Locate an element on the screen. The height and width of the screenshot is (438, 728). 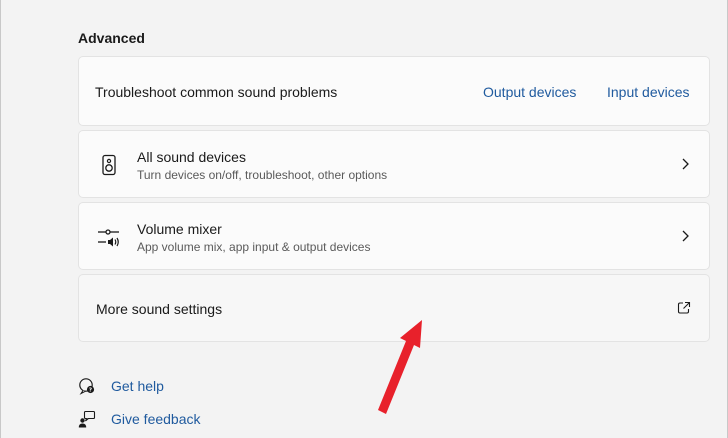
output-devices-link: Output devices is located at coordinates (529, 92).